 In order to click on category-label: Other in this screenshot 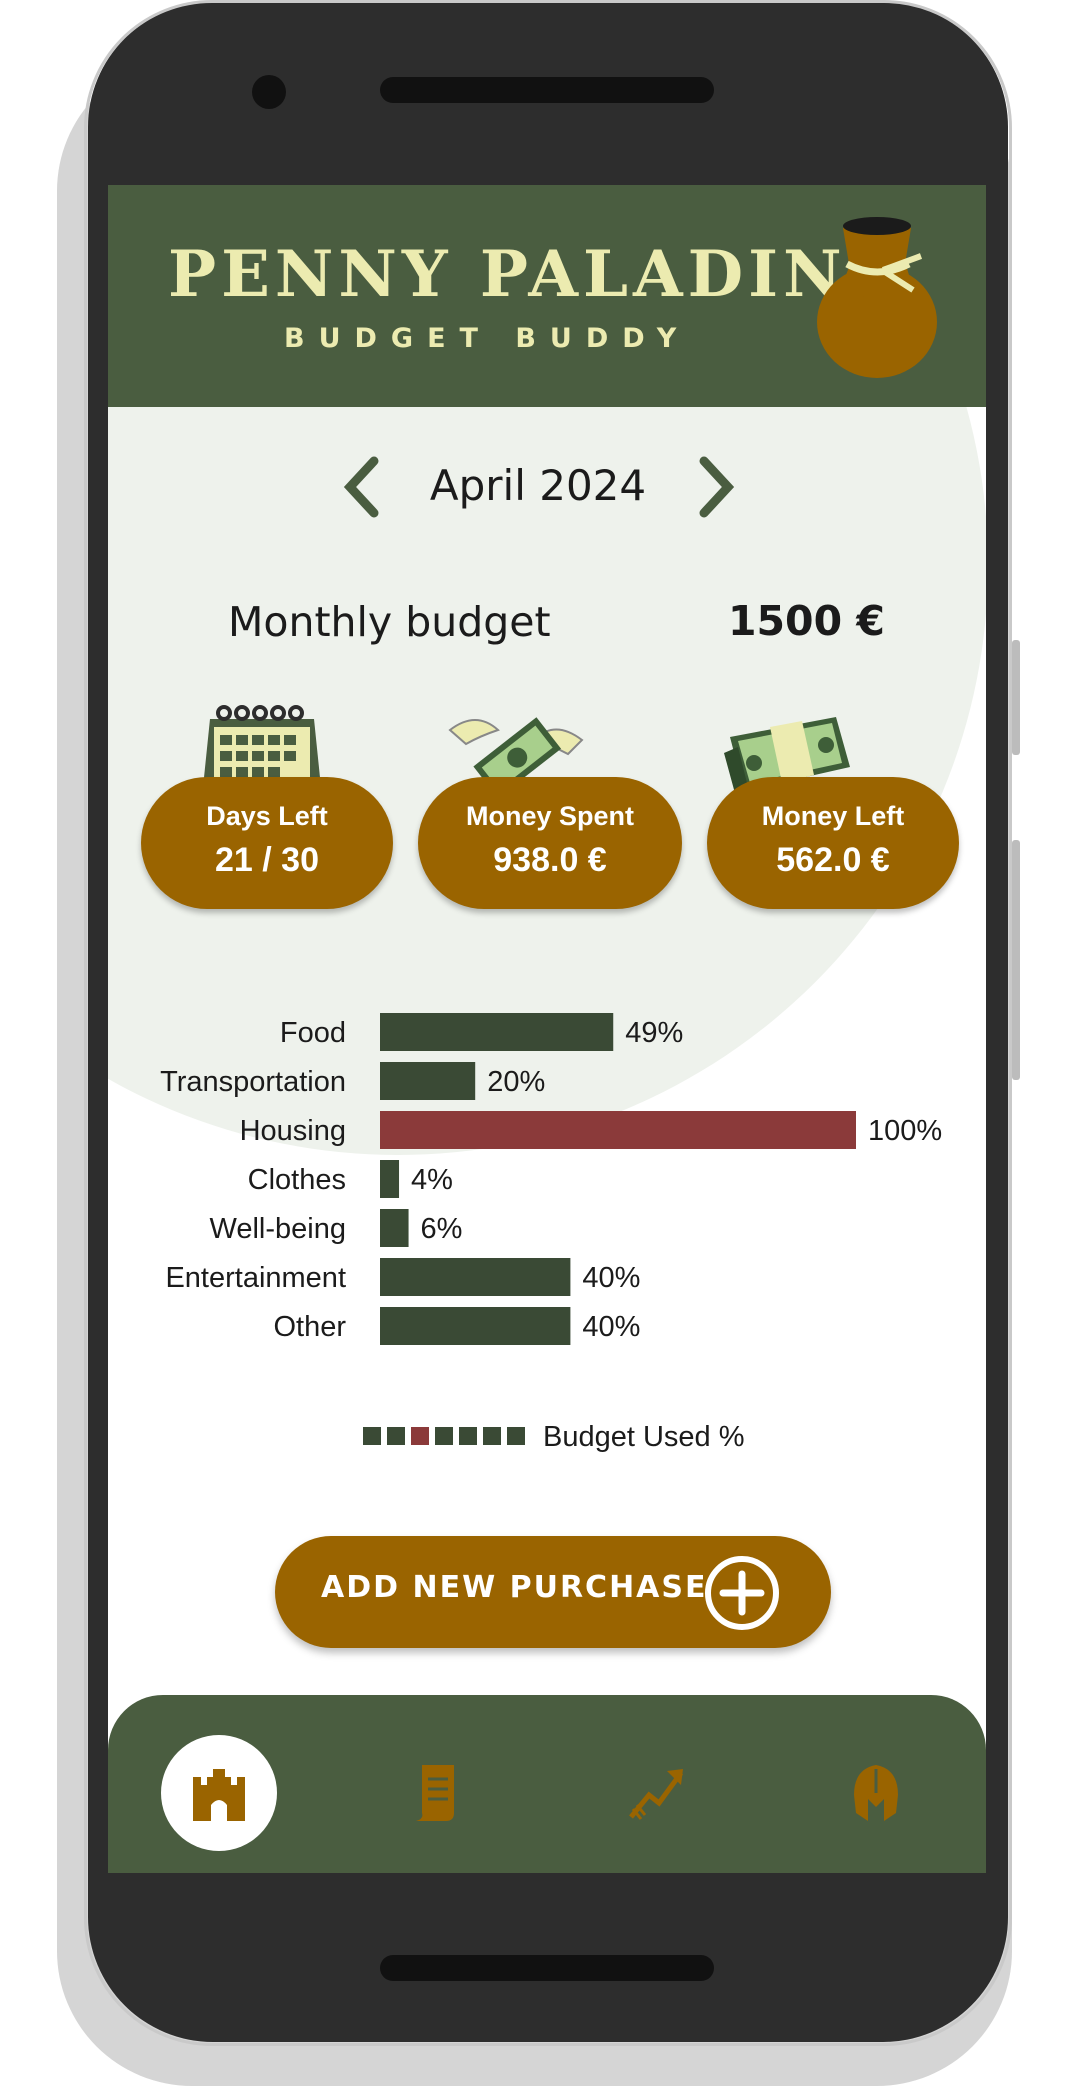, I will do `click(309, 1327)`.